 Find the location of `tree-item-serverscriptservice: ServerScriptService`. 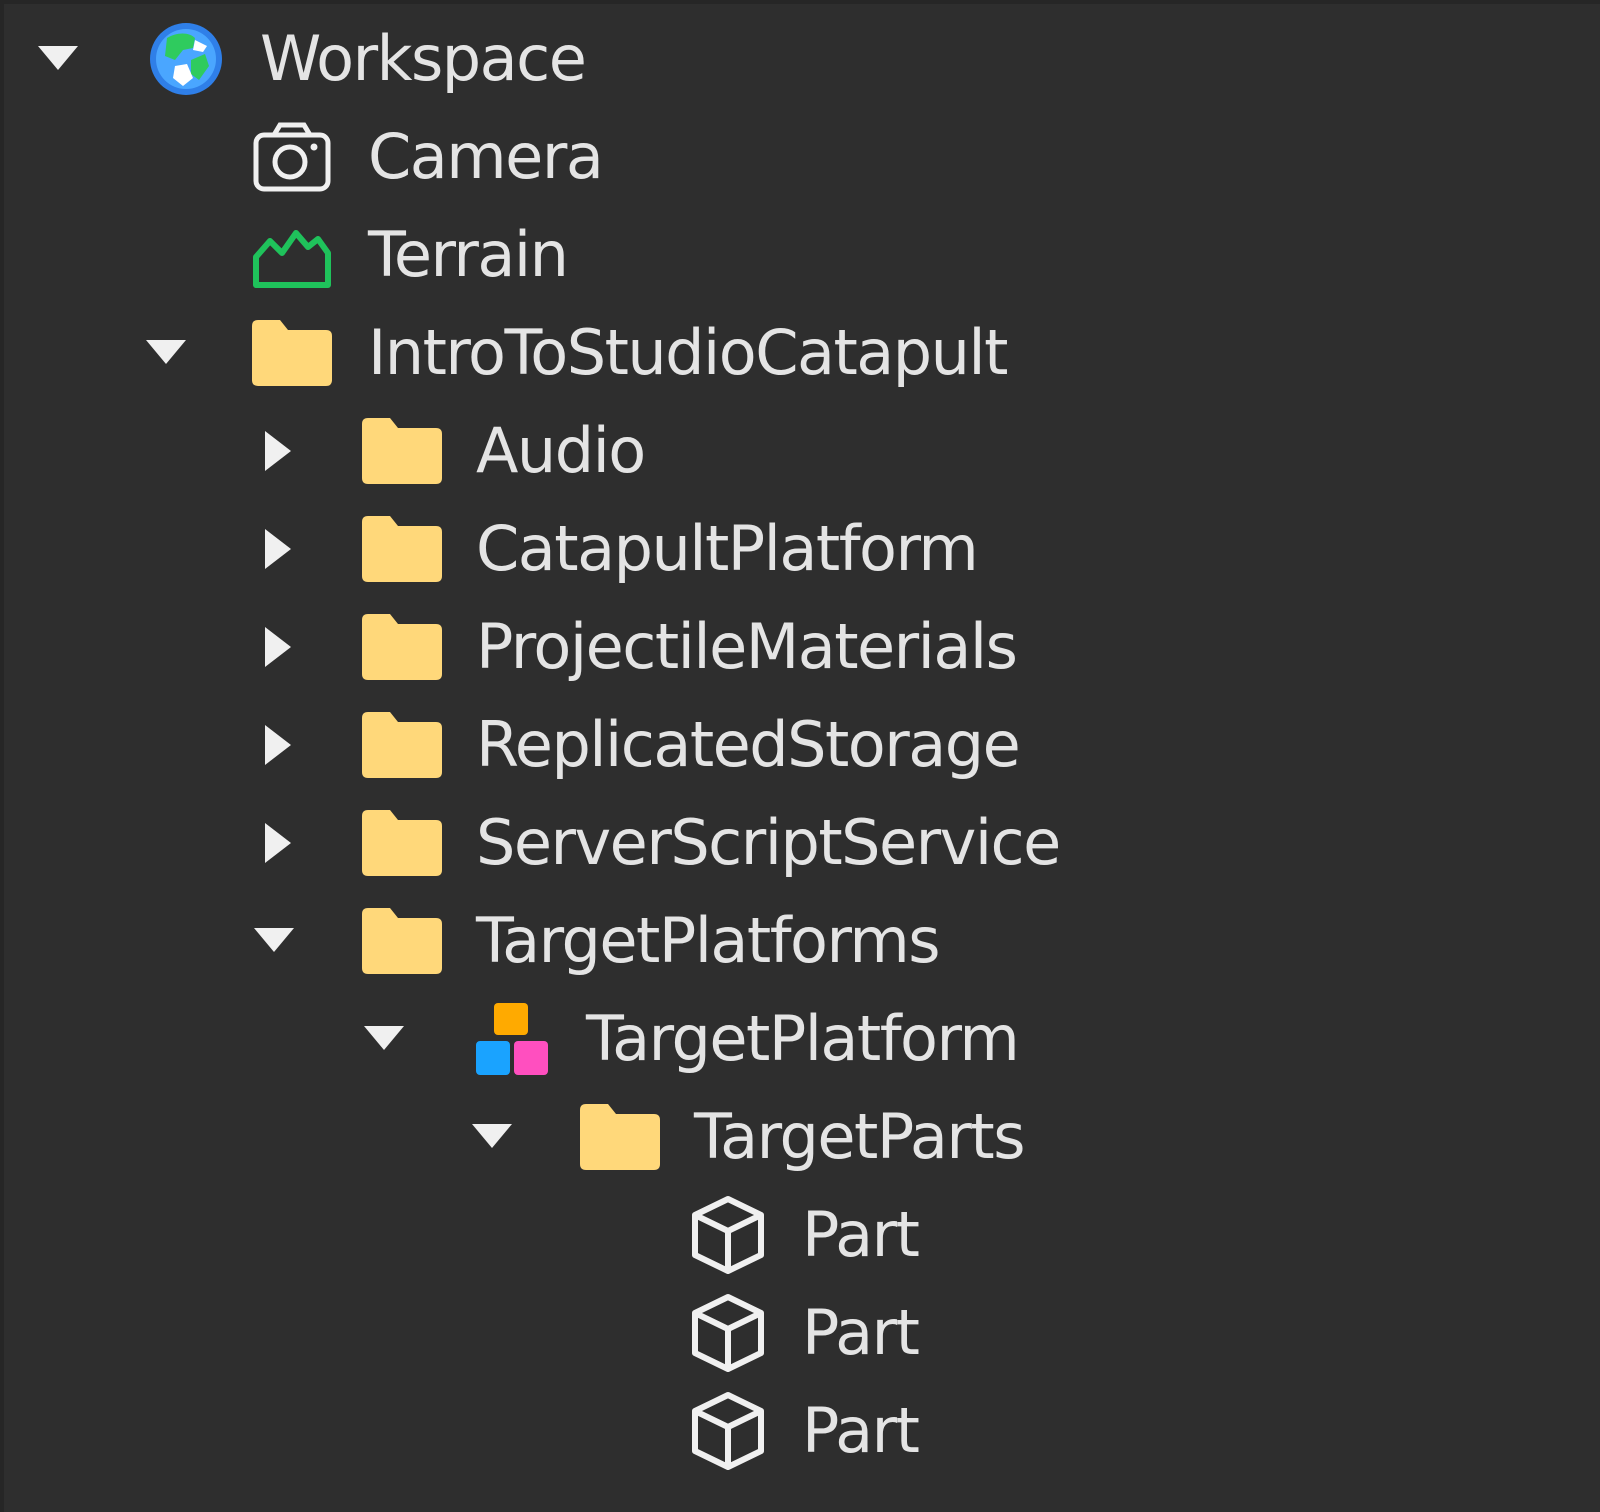

tree-item-serverscriptservice: ServerScriptService is located at coordinates (802, 843).